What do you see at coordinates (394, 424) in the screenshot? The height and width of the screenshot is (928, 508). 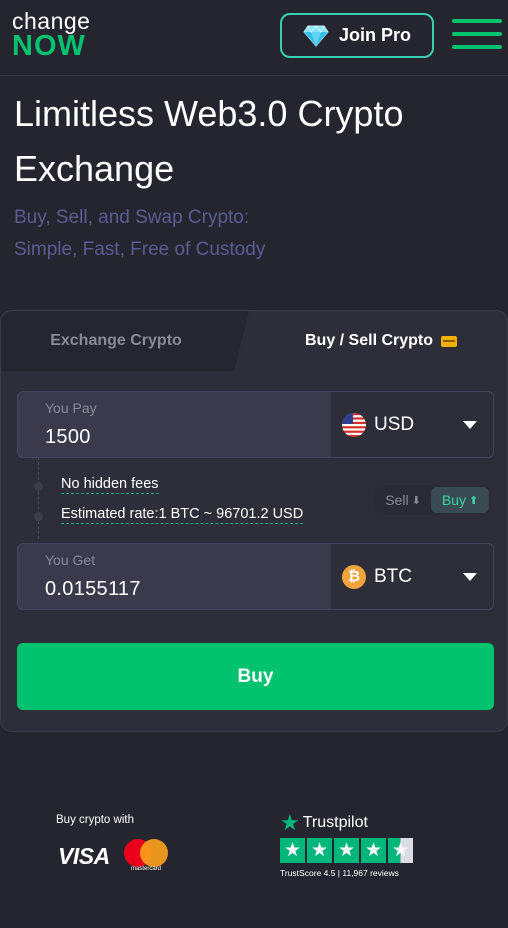 I see `pay-currency-code: USD` at bounding box center [394, 424].